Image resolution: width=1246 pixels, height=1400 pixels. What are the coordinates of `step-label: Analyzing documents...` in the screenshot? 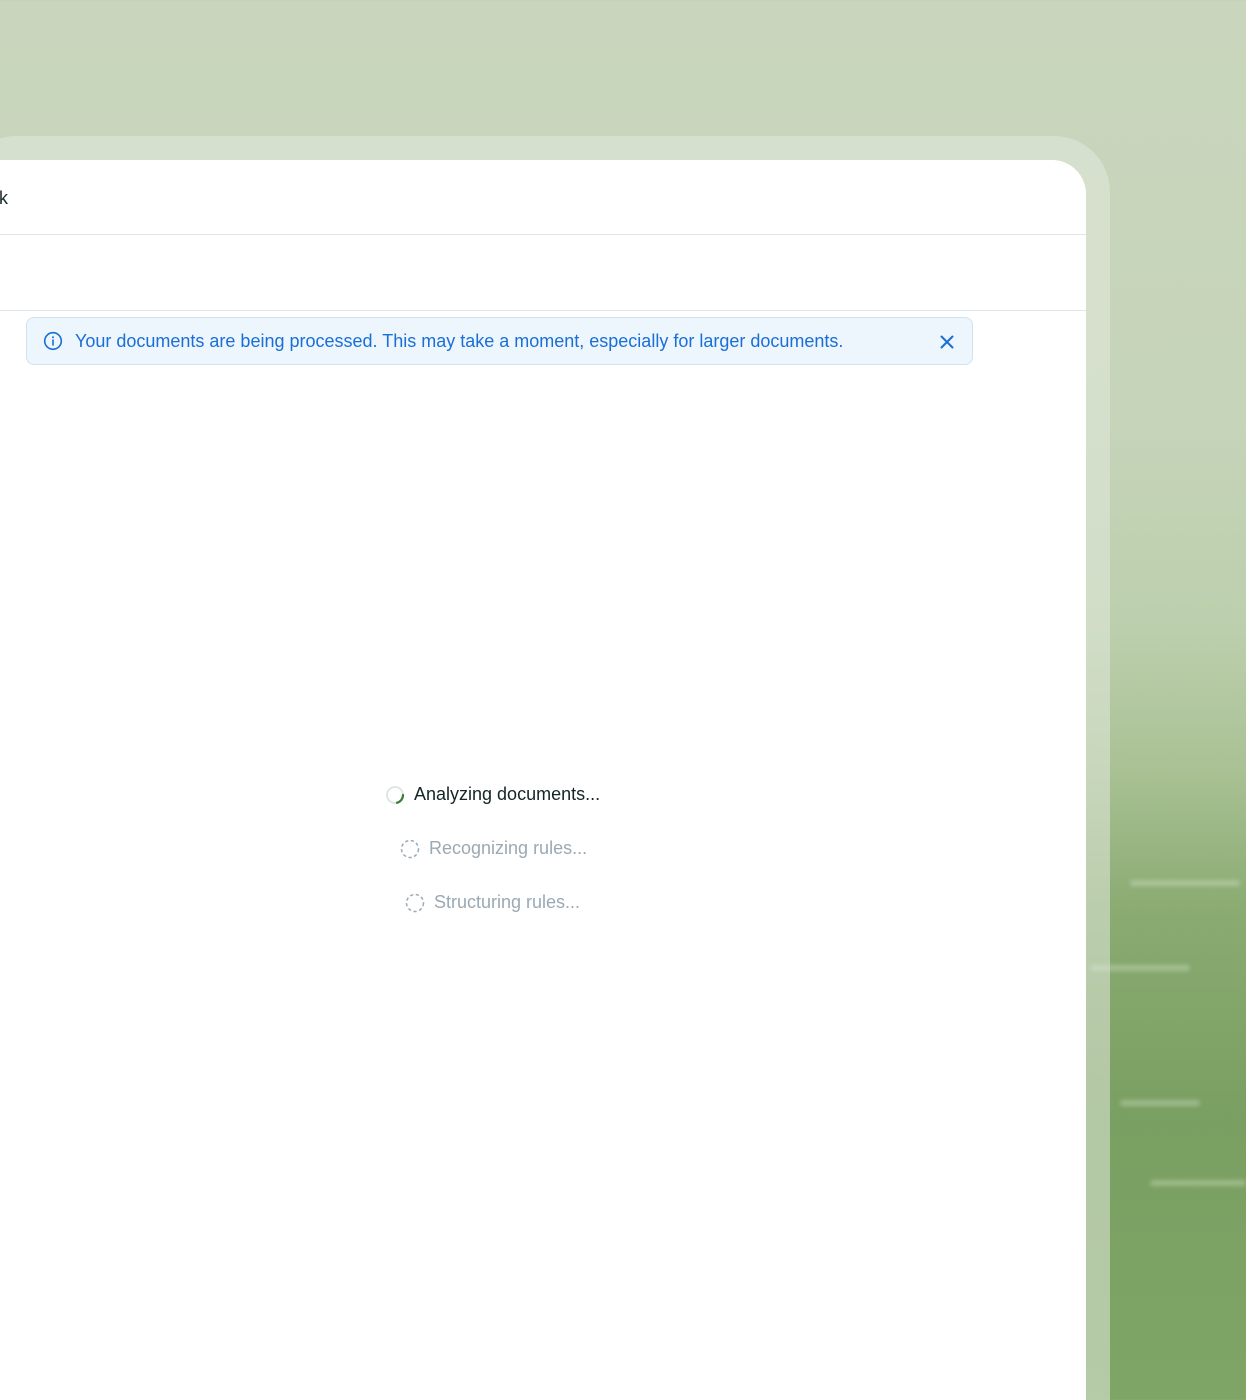 It's located at (507, 794).